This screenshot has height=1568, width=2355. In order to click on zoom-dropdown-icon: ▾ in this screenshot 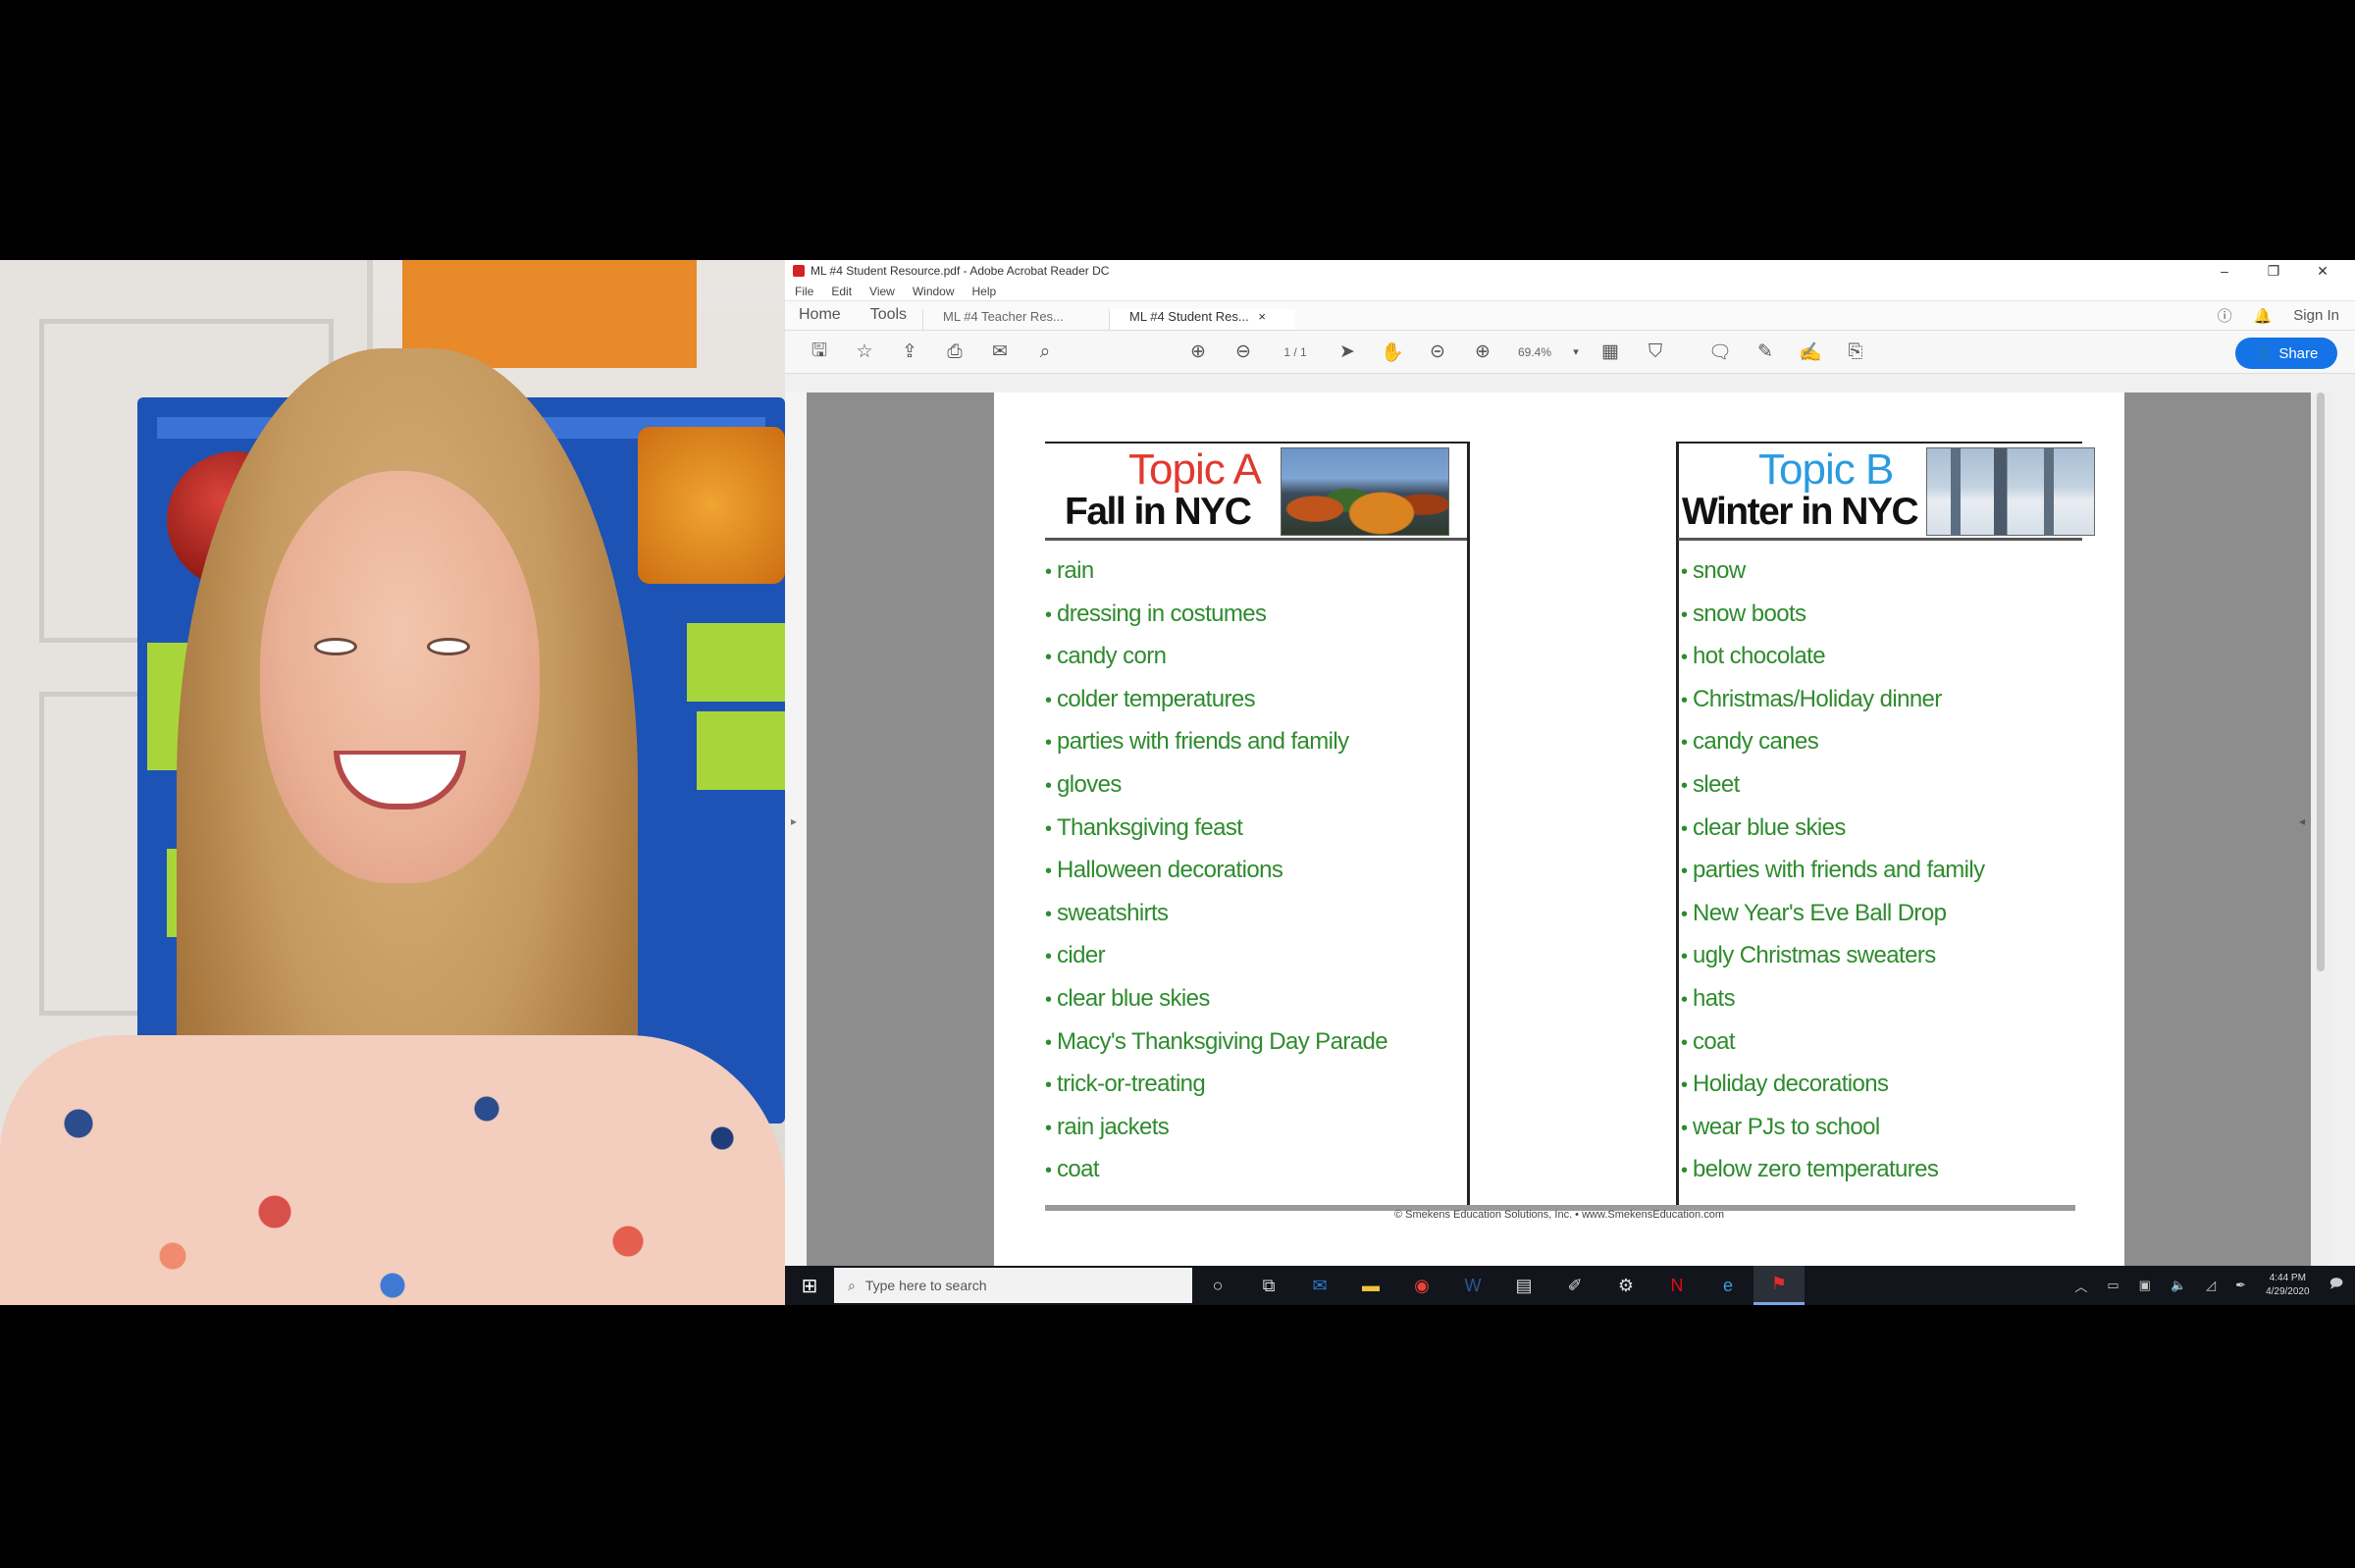, I will do `click(1576, 351)`.